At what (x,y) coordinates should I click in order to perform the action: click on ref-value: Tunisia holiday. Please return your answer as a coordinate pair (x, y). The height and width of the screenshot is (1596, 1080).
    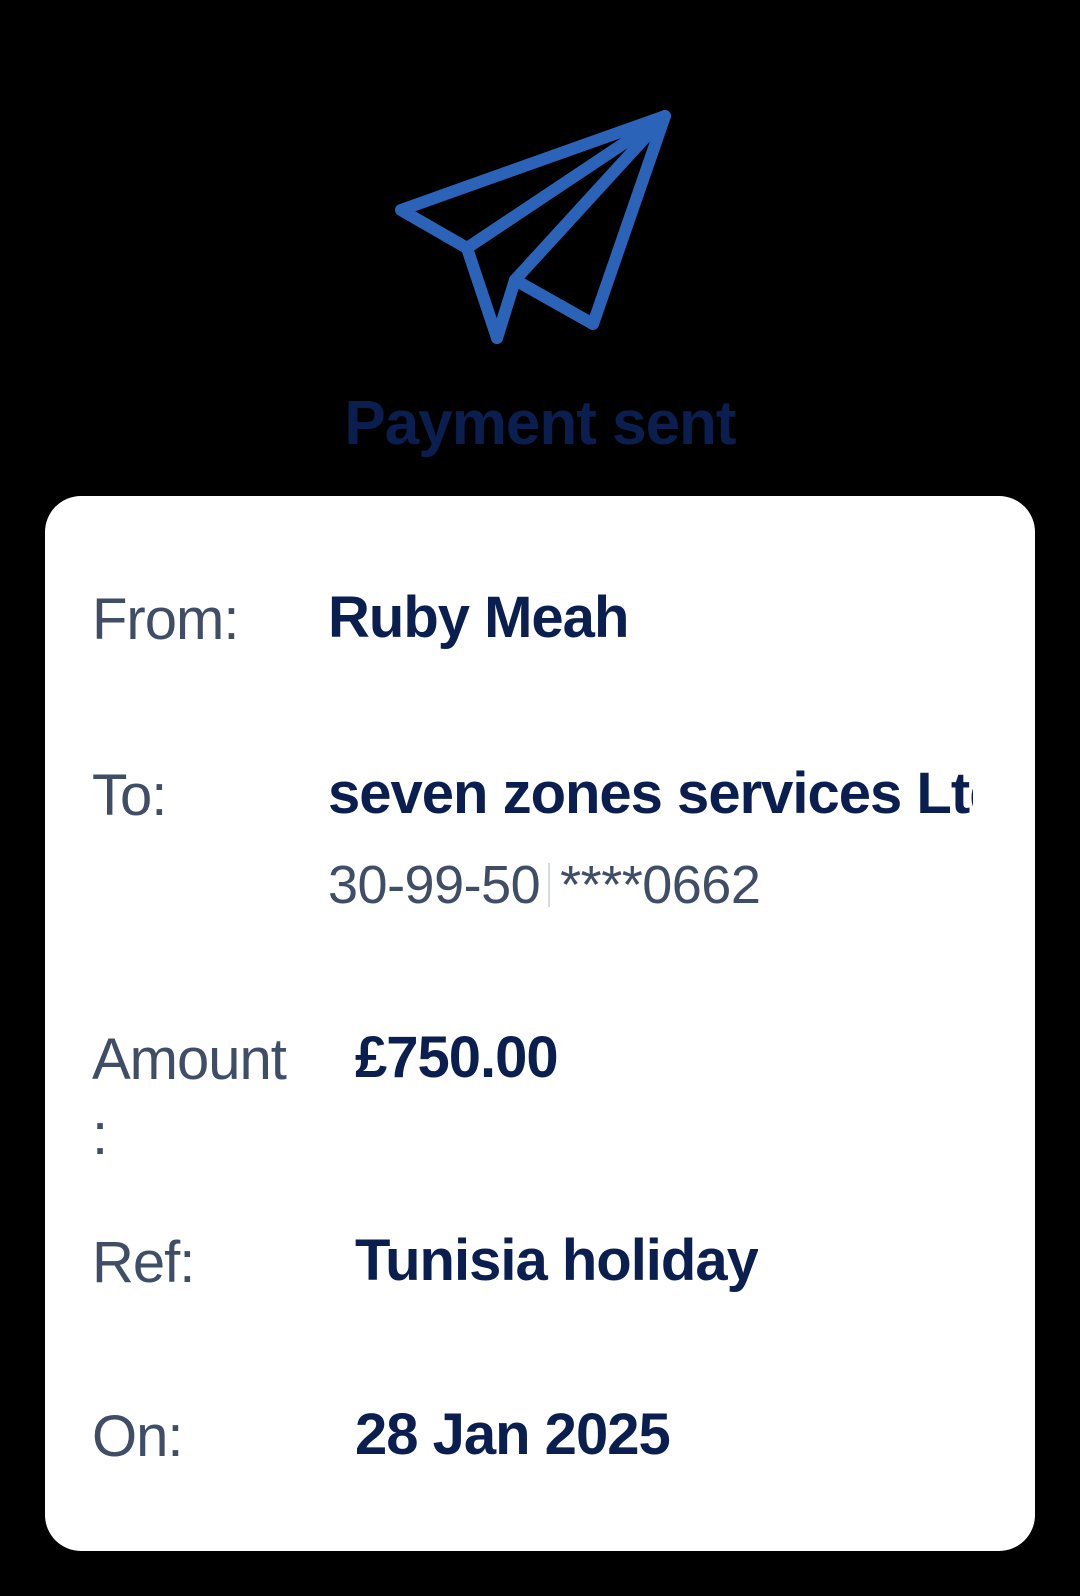
    Looking at the image, I should click on (556, 1260).